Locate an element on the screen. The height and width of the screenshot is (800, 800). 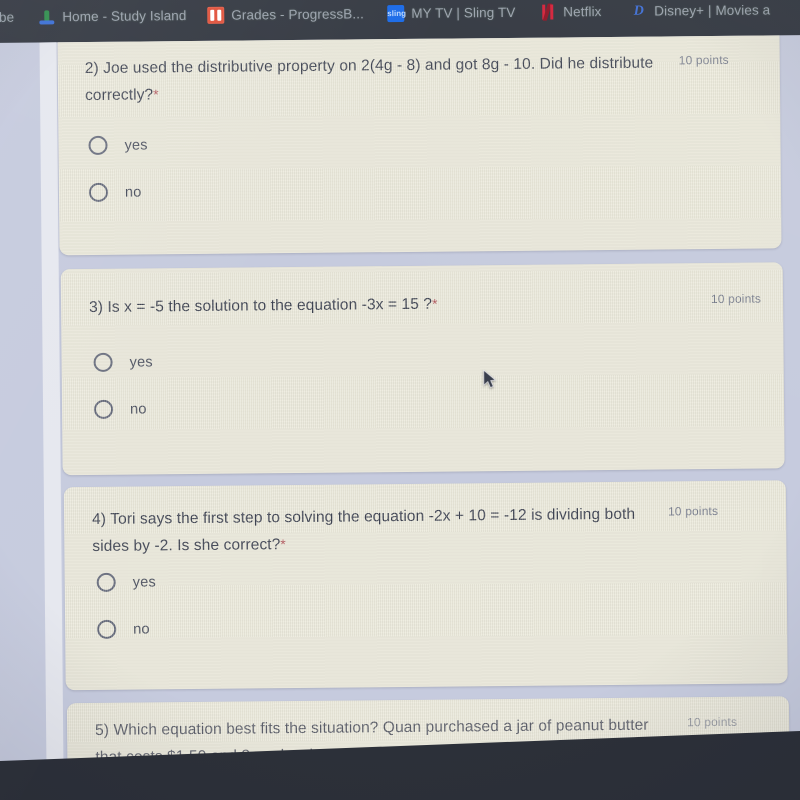
disney-plus-icon: D is located at coordinates (638, 11).